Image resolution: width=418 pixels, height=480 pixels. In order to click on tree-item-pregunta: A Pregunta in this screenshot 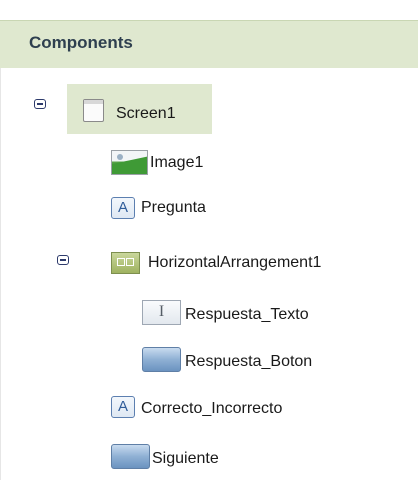, I will do `click(158, 208)`.